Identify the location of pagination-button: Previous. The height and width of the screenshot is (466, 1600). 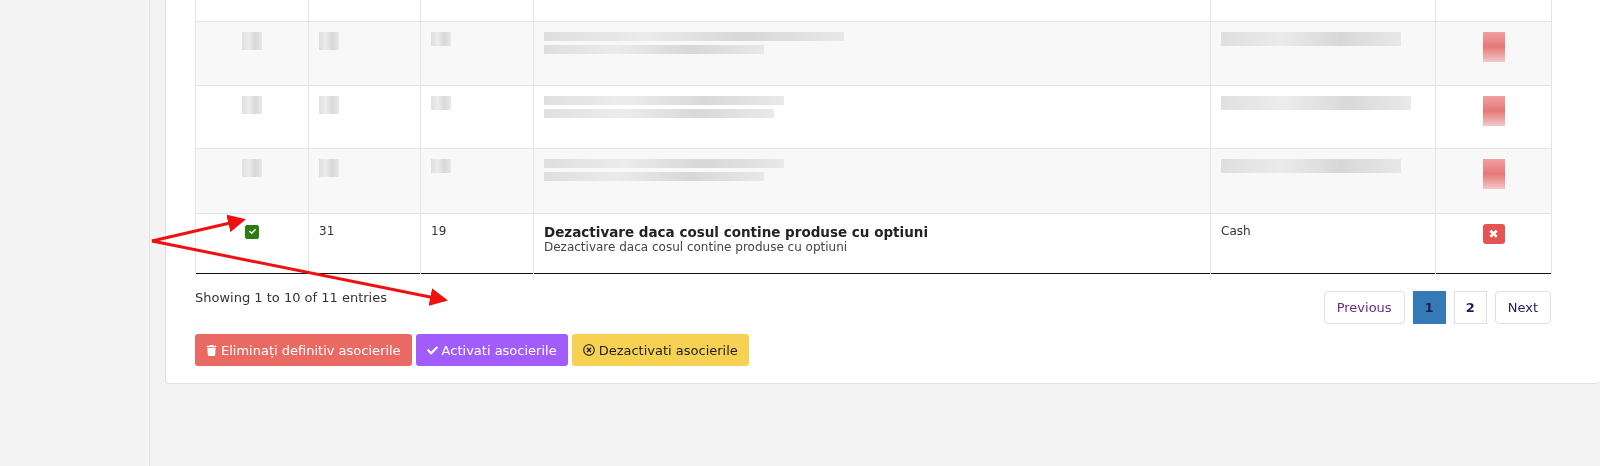
(1364, 307).